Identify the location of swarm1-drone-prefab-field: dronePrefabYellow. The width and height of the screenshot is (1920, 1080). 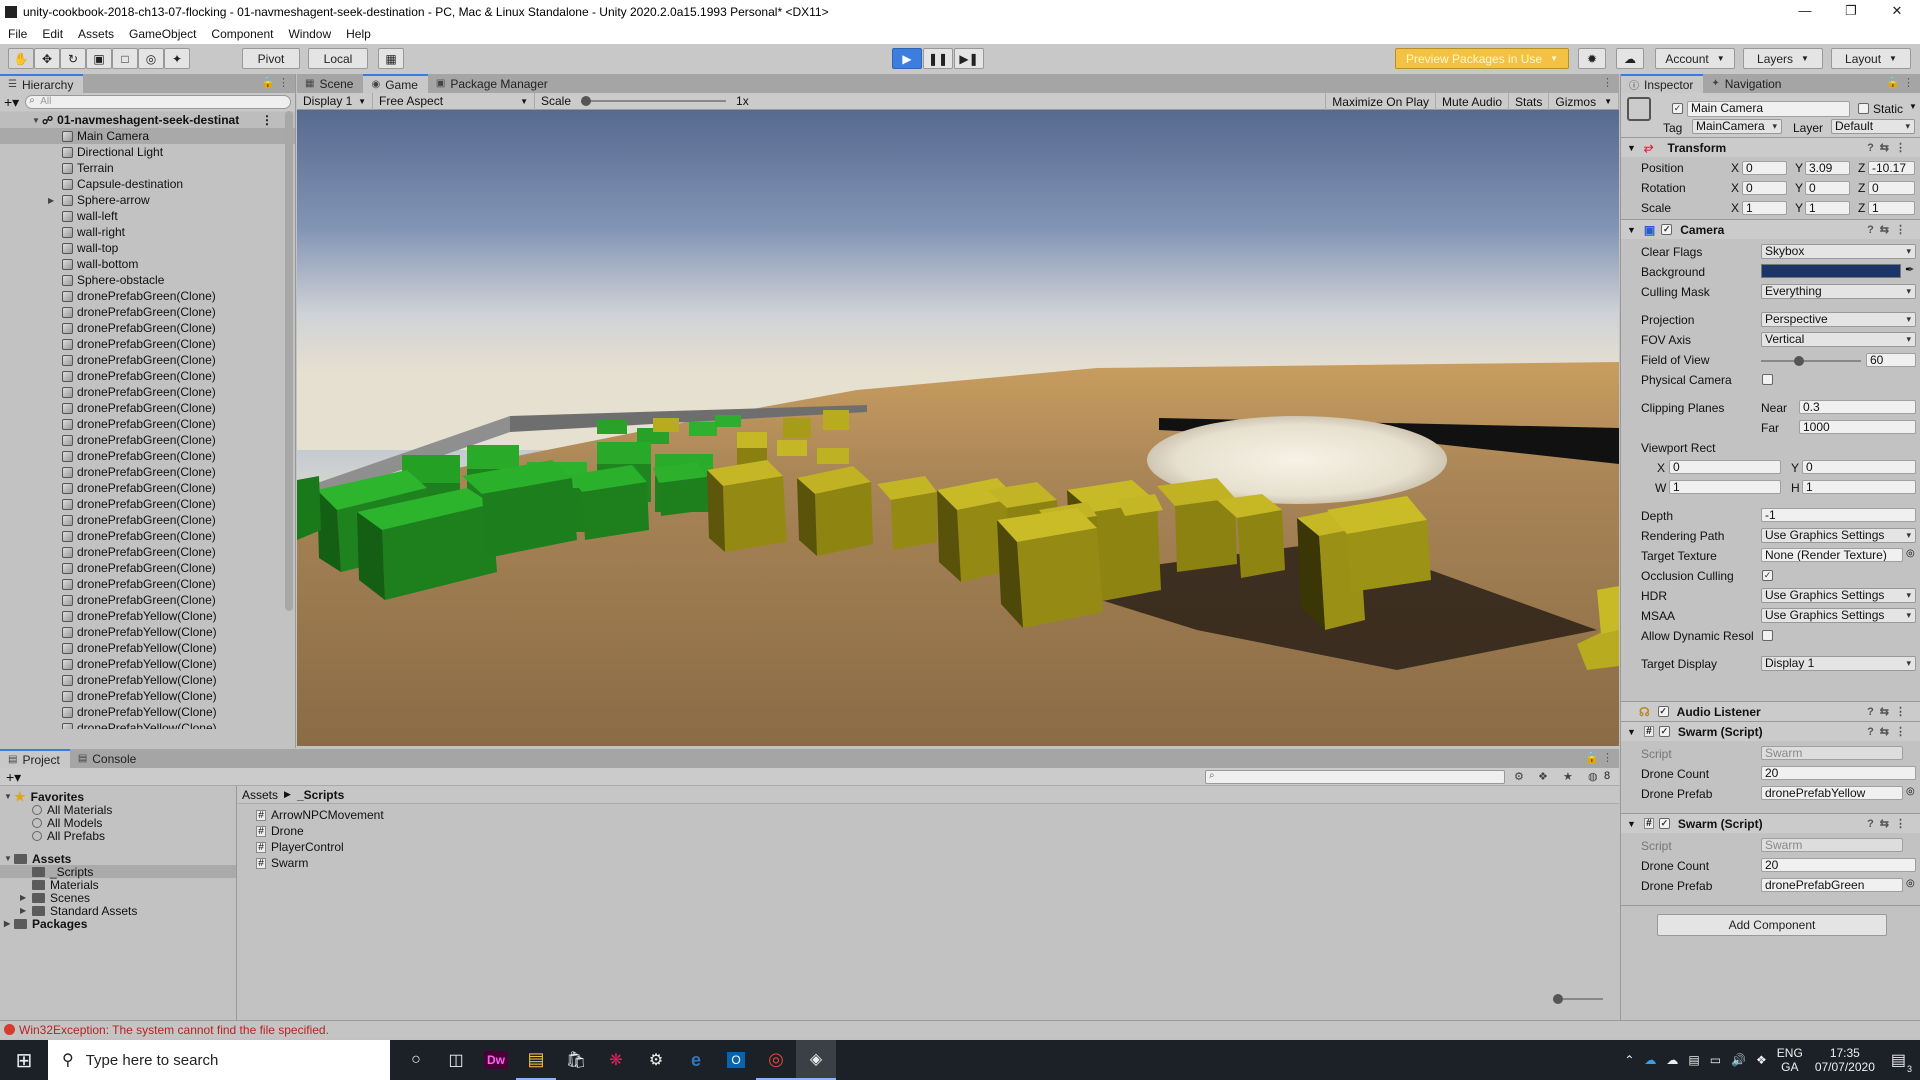
(1832, 793).